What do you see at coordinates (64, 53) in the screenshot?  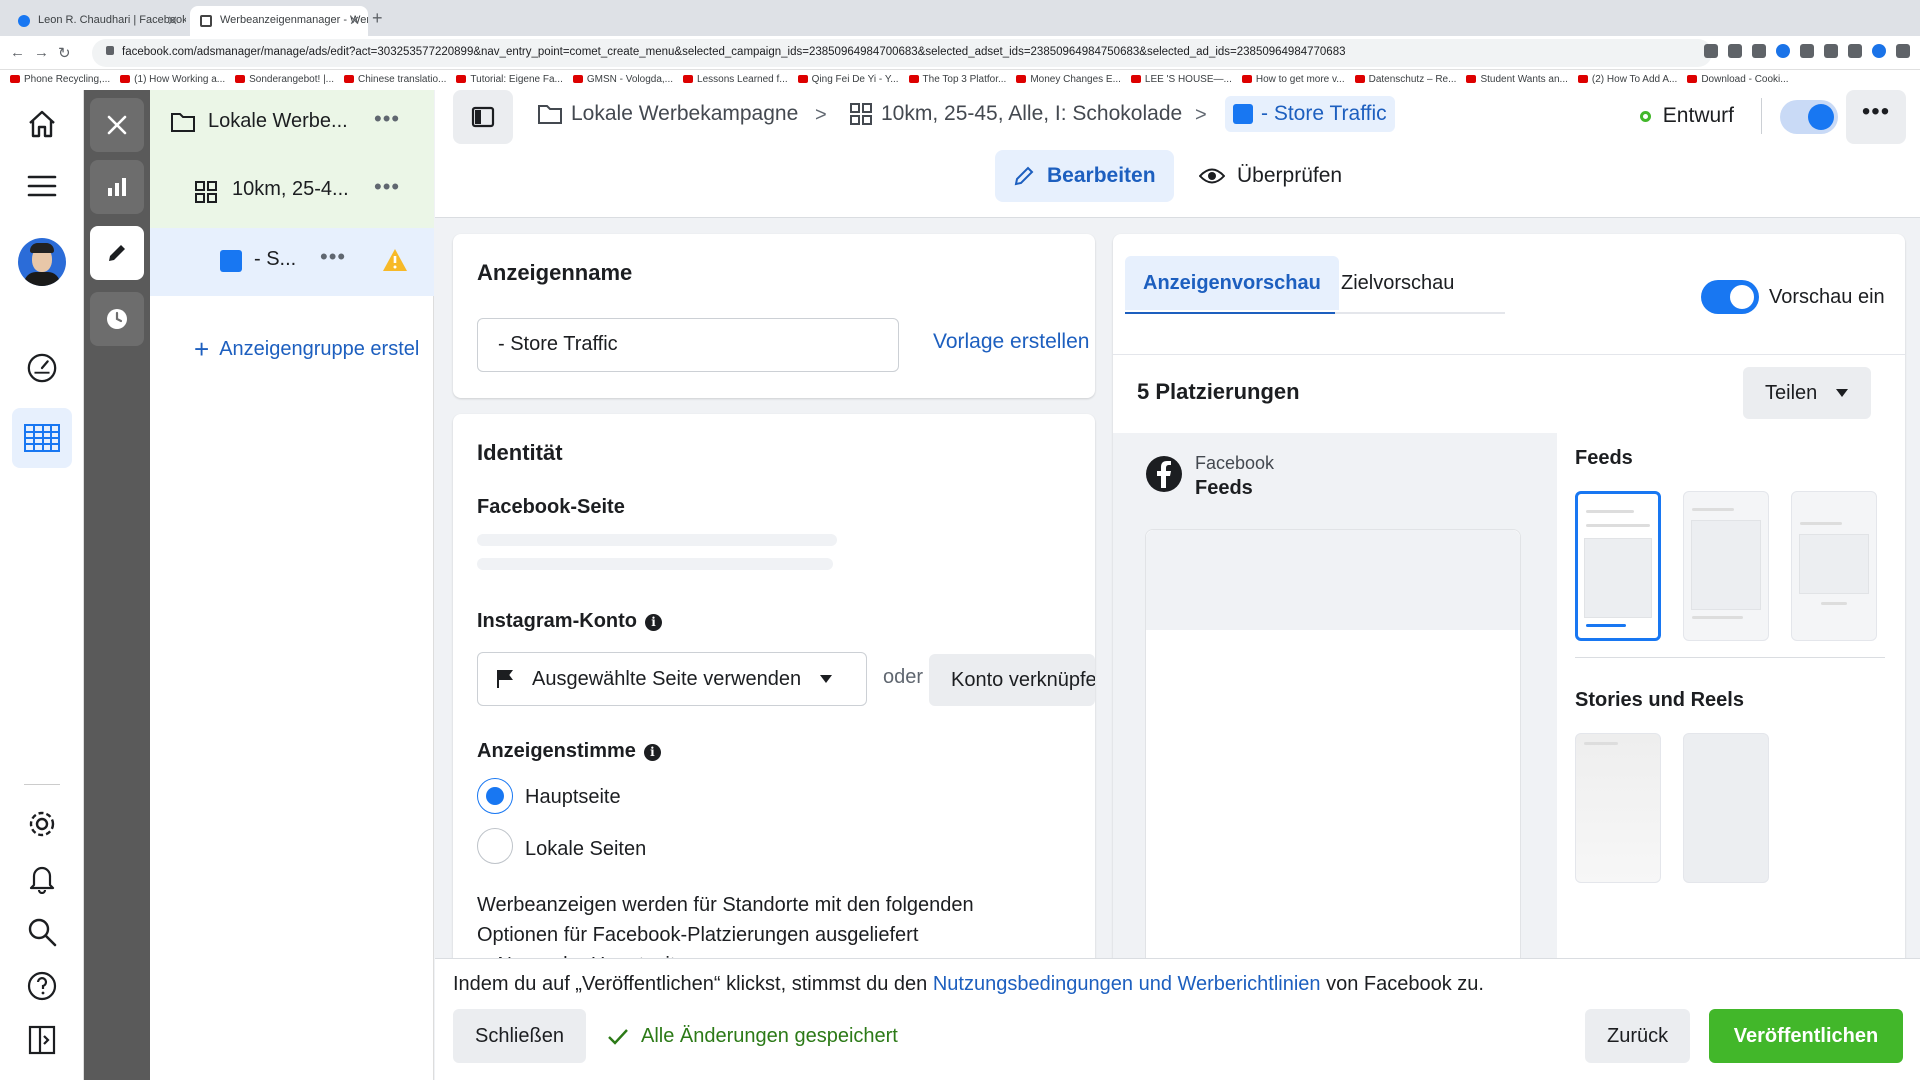 I see `reload-icon: ↻` at bounding box center [64, 53].